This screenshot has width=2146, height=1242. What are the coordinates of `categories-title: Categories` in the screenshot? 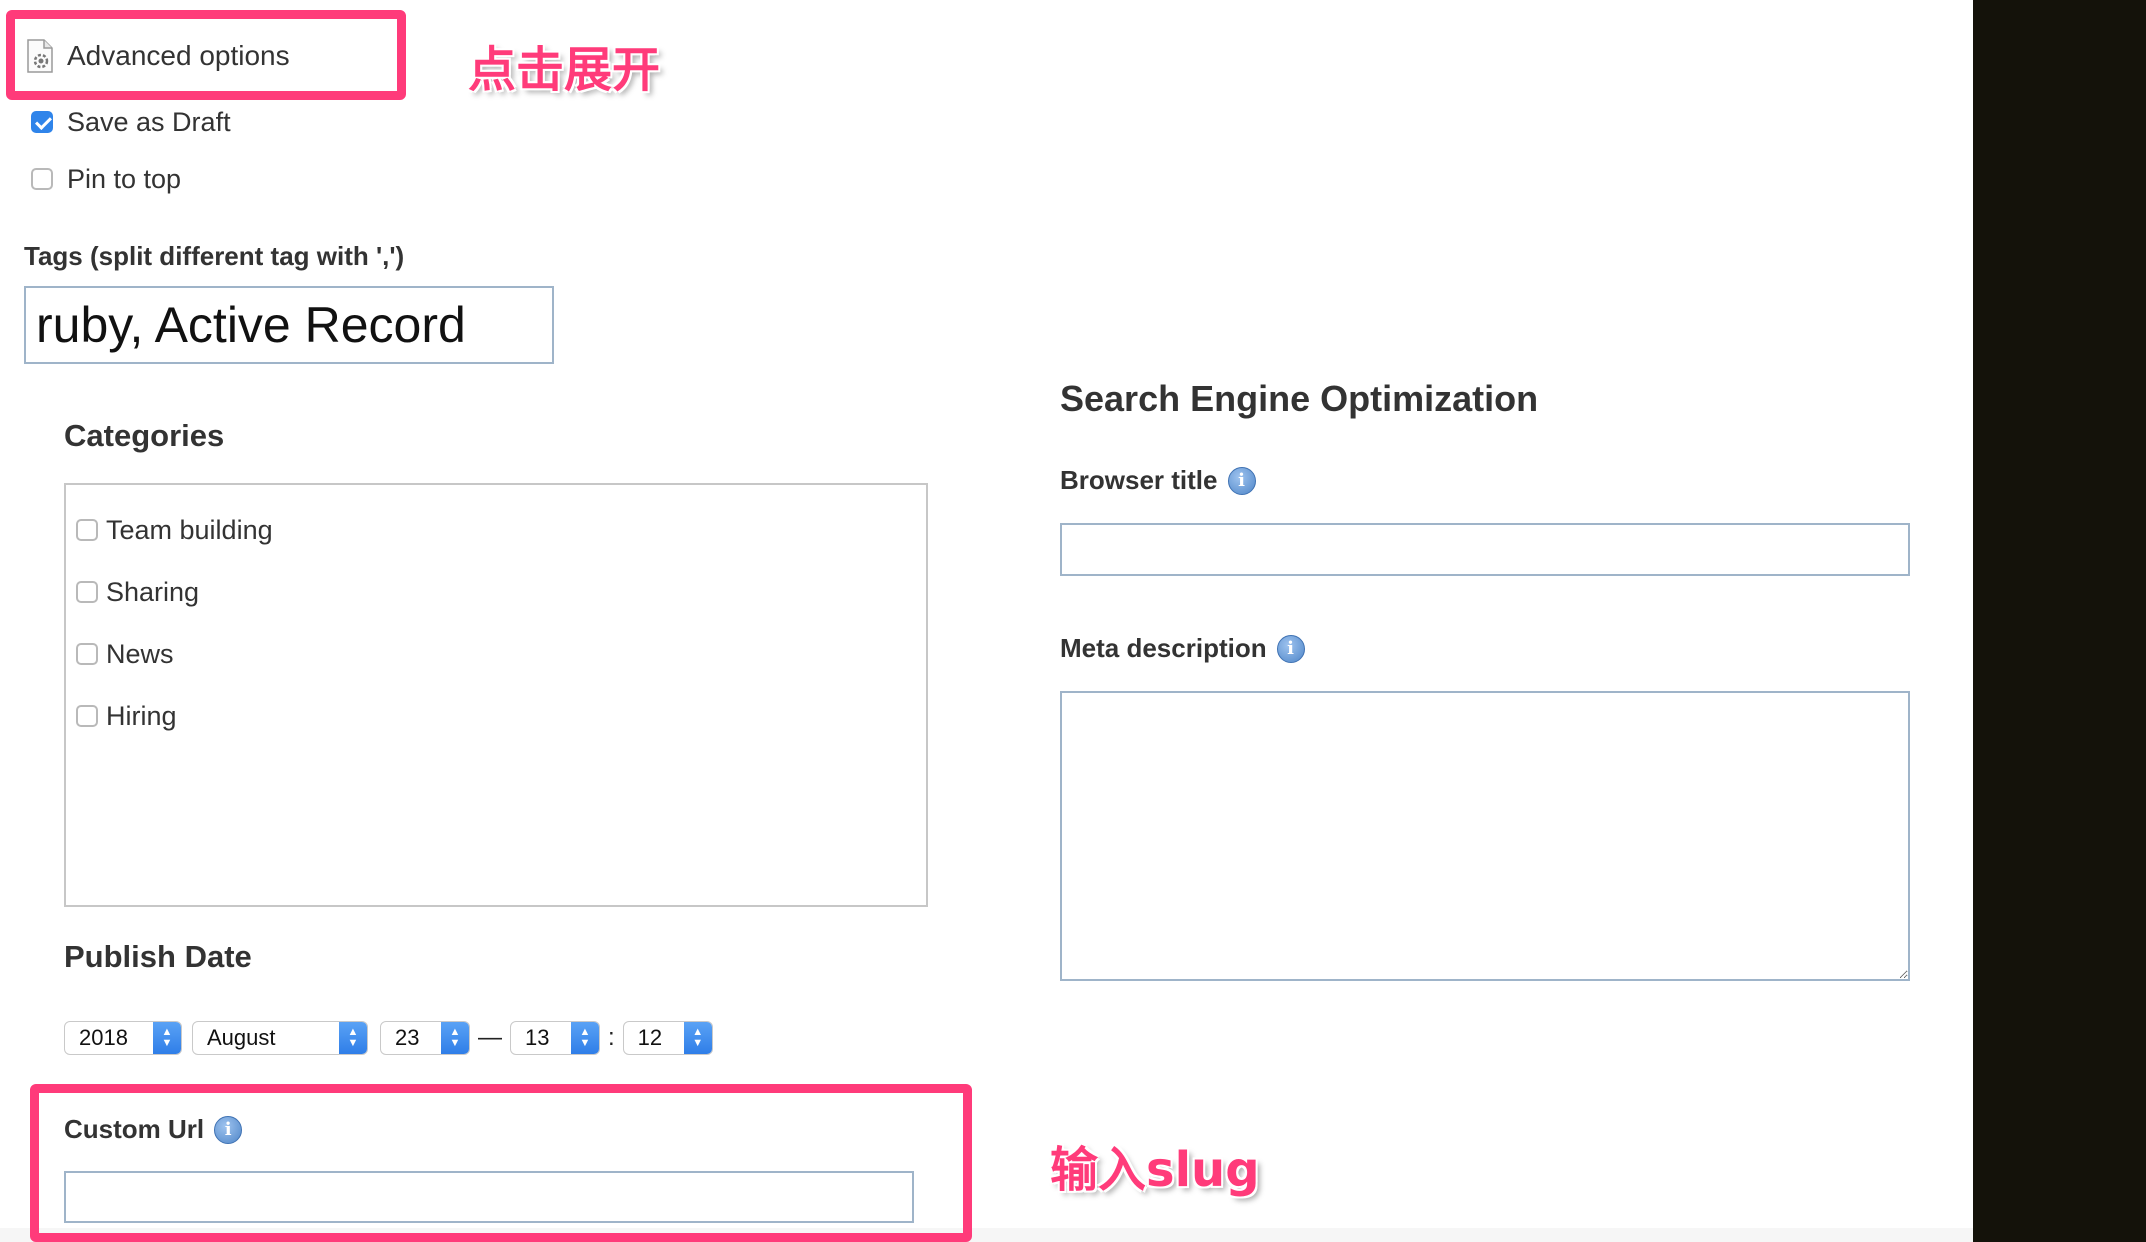 It's located at (144, 435).